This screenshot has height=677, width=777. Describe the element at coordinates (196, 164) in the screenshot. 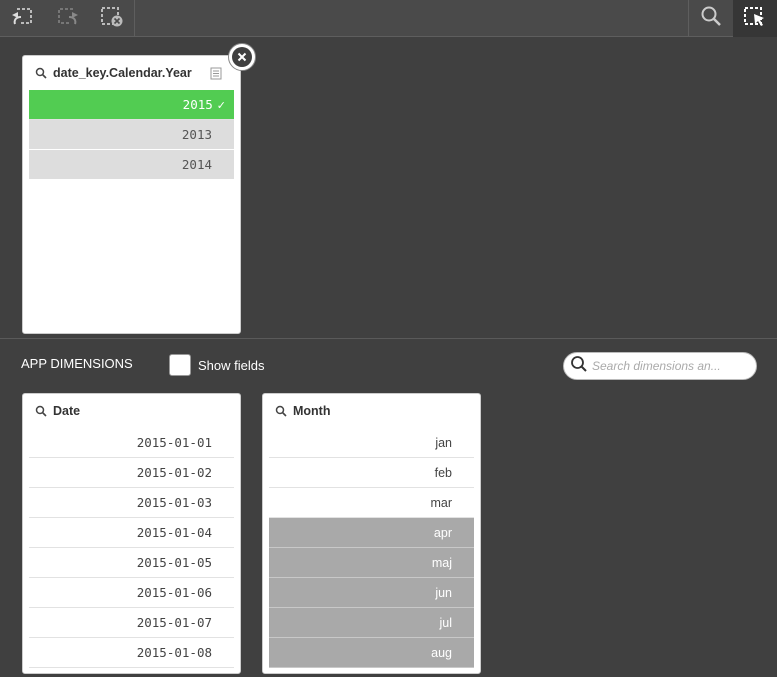

I see `list-item-value: 2014` at that location.